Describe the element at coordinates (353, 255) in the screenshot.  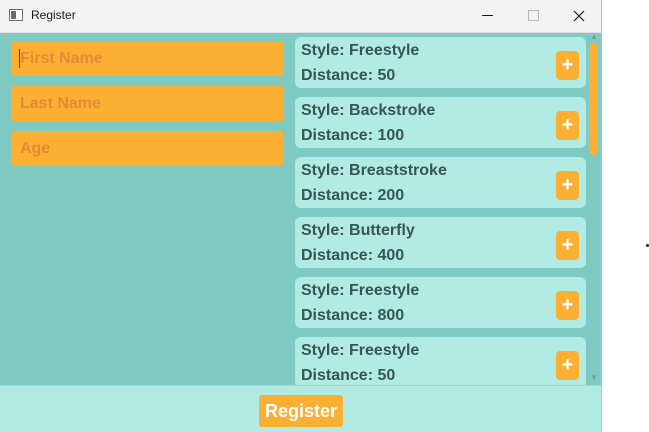
I see `event-distance: Distance: 400` at that location.